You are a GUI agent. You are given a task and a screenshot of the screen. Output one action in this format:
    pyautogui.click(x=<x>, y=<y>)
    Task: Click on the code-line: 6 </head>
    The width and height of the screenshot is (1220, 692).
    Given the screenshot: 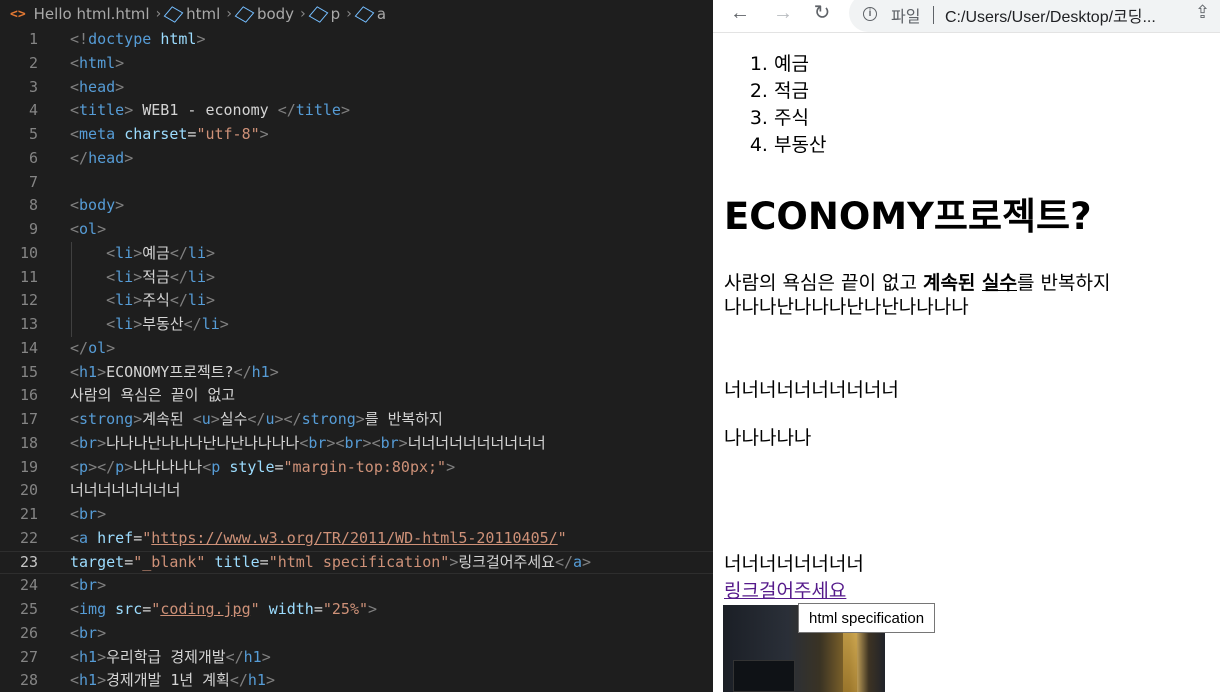 What is the action you would take?
    pyautogui.click(x=356, y=159)
    